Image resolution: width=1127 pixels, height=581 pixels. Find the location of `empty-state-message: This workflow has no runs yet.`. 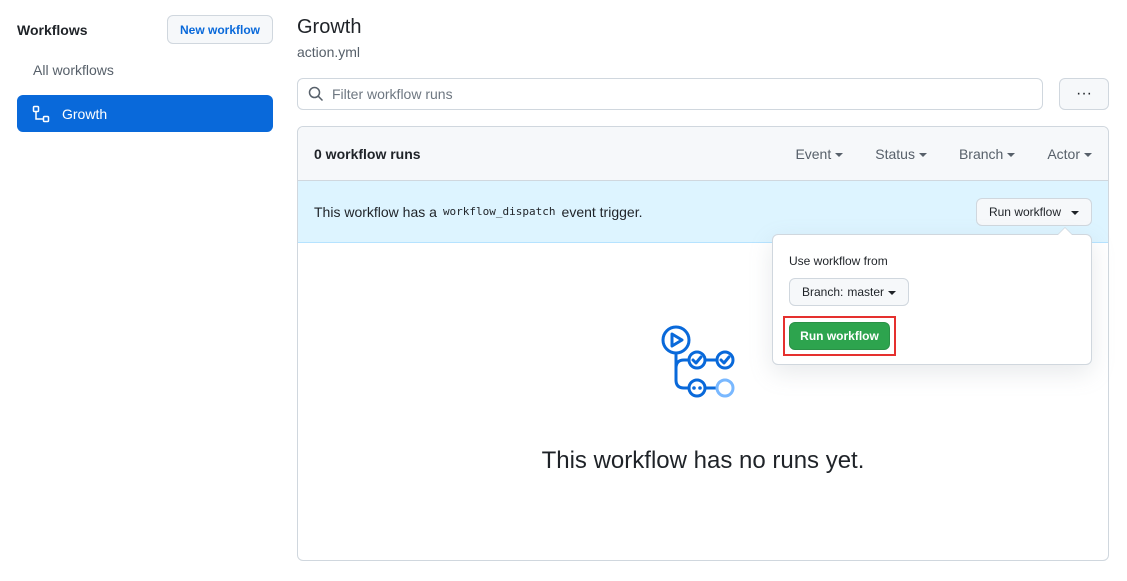

empty-state-message: This workflow has no runs yet. is located at coordinates (703, 460).